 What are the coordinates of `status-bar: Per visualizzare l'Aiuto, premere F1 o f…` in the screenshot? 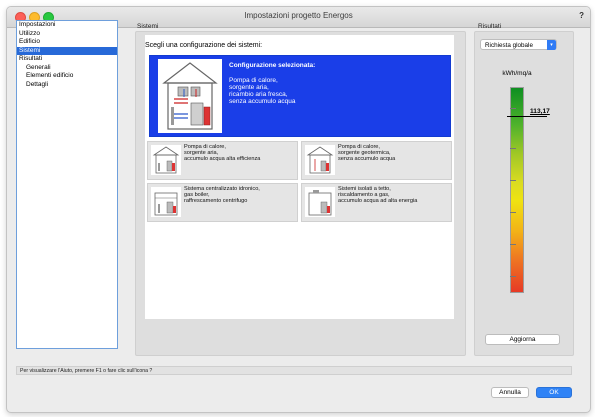 It's located at (294, 370).